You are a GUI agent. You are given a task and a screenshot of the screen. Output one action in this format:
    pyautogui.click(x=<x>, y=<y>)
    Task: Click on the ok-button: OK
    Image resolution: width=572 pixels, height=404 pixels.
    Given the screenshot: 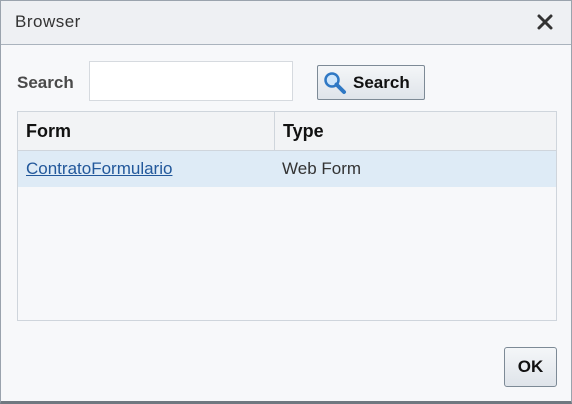 What is the action you would take?
    pyautogui.click(x=530, y=367)
    